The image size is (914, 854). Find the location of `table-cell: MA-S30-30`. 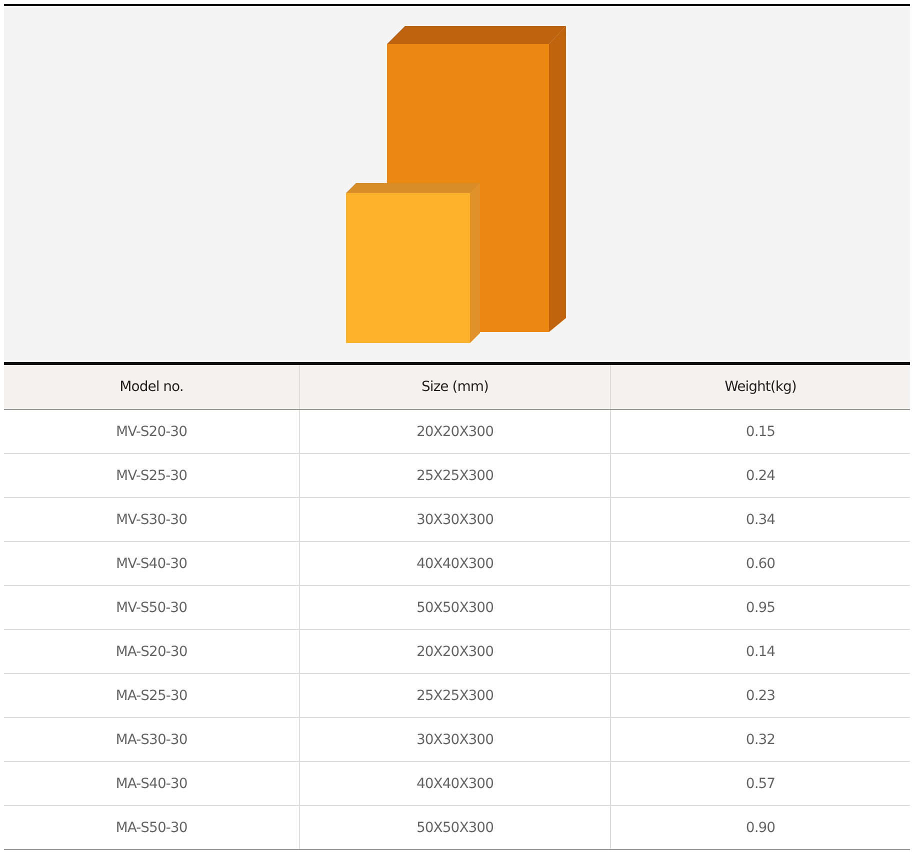

table-cell: MA-S30-30 is located at coordinates (152, 740).